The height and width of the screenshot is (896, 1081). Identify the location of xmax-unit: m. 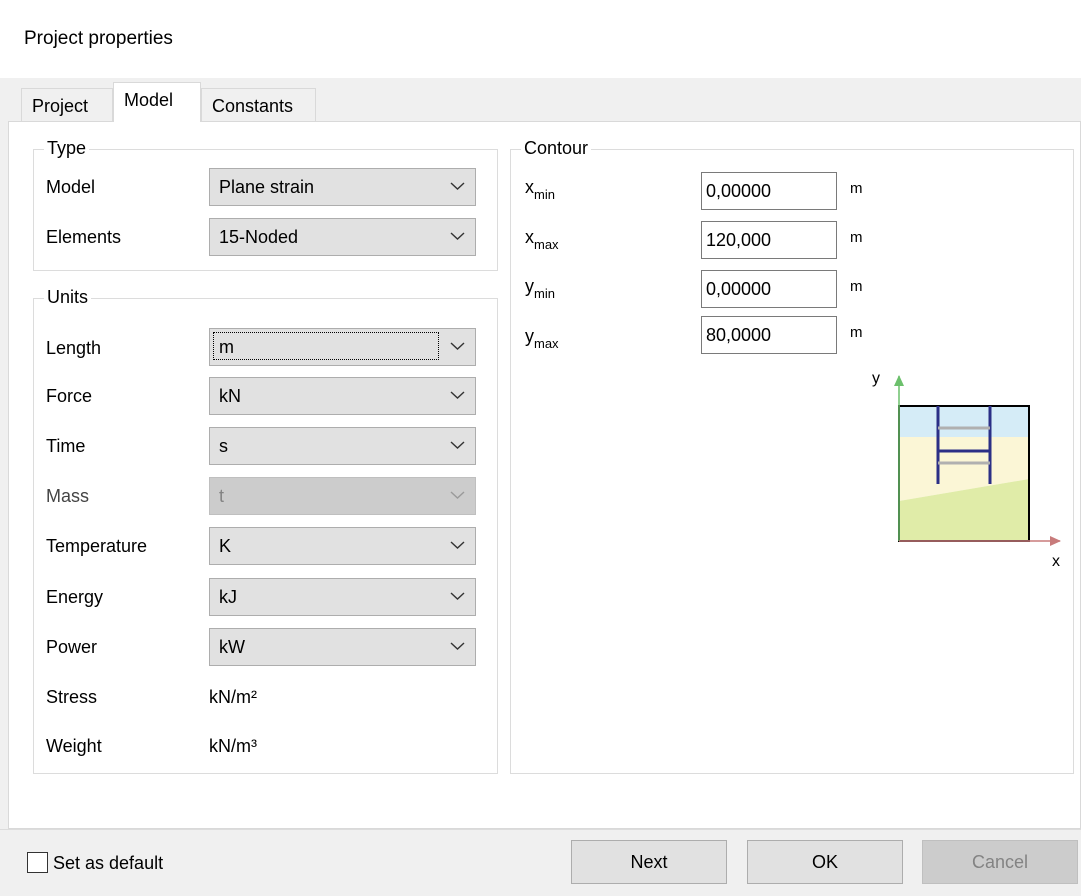
(856, 237).